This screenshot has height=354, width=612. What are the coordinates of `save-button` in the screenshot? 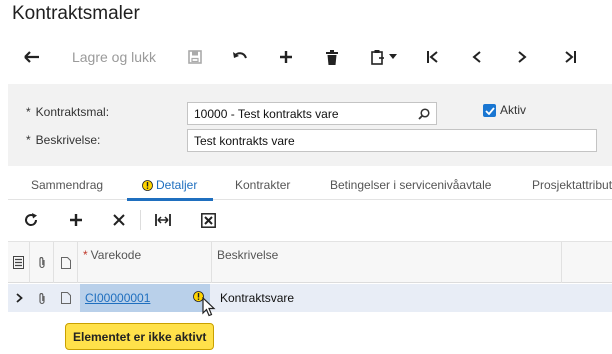 It's located at (195, 57).